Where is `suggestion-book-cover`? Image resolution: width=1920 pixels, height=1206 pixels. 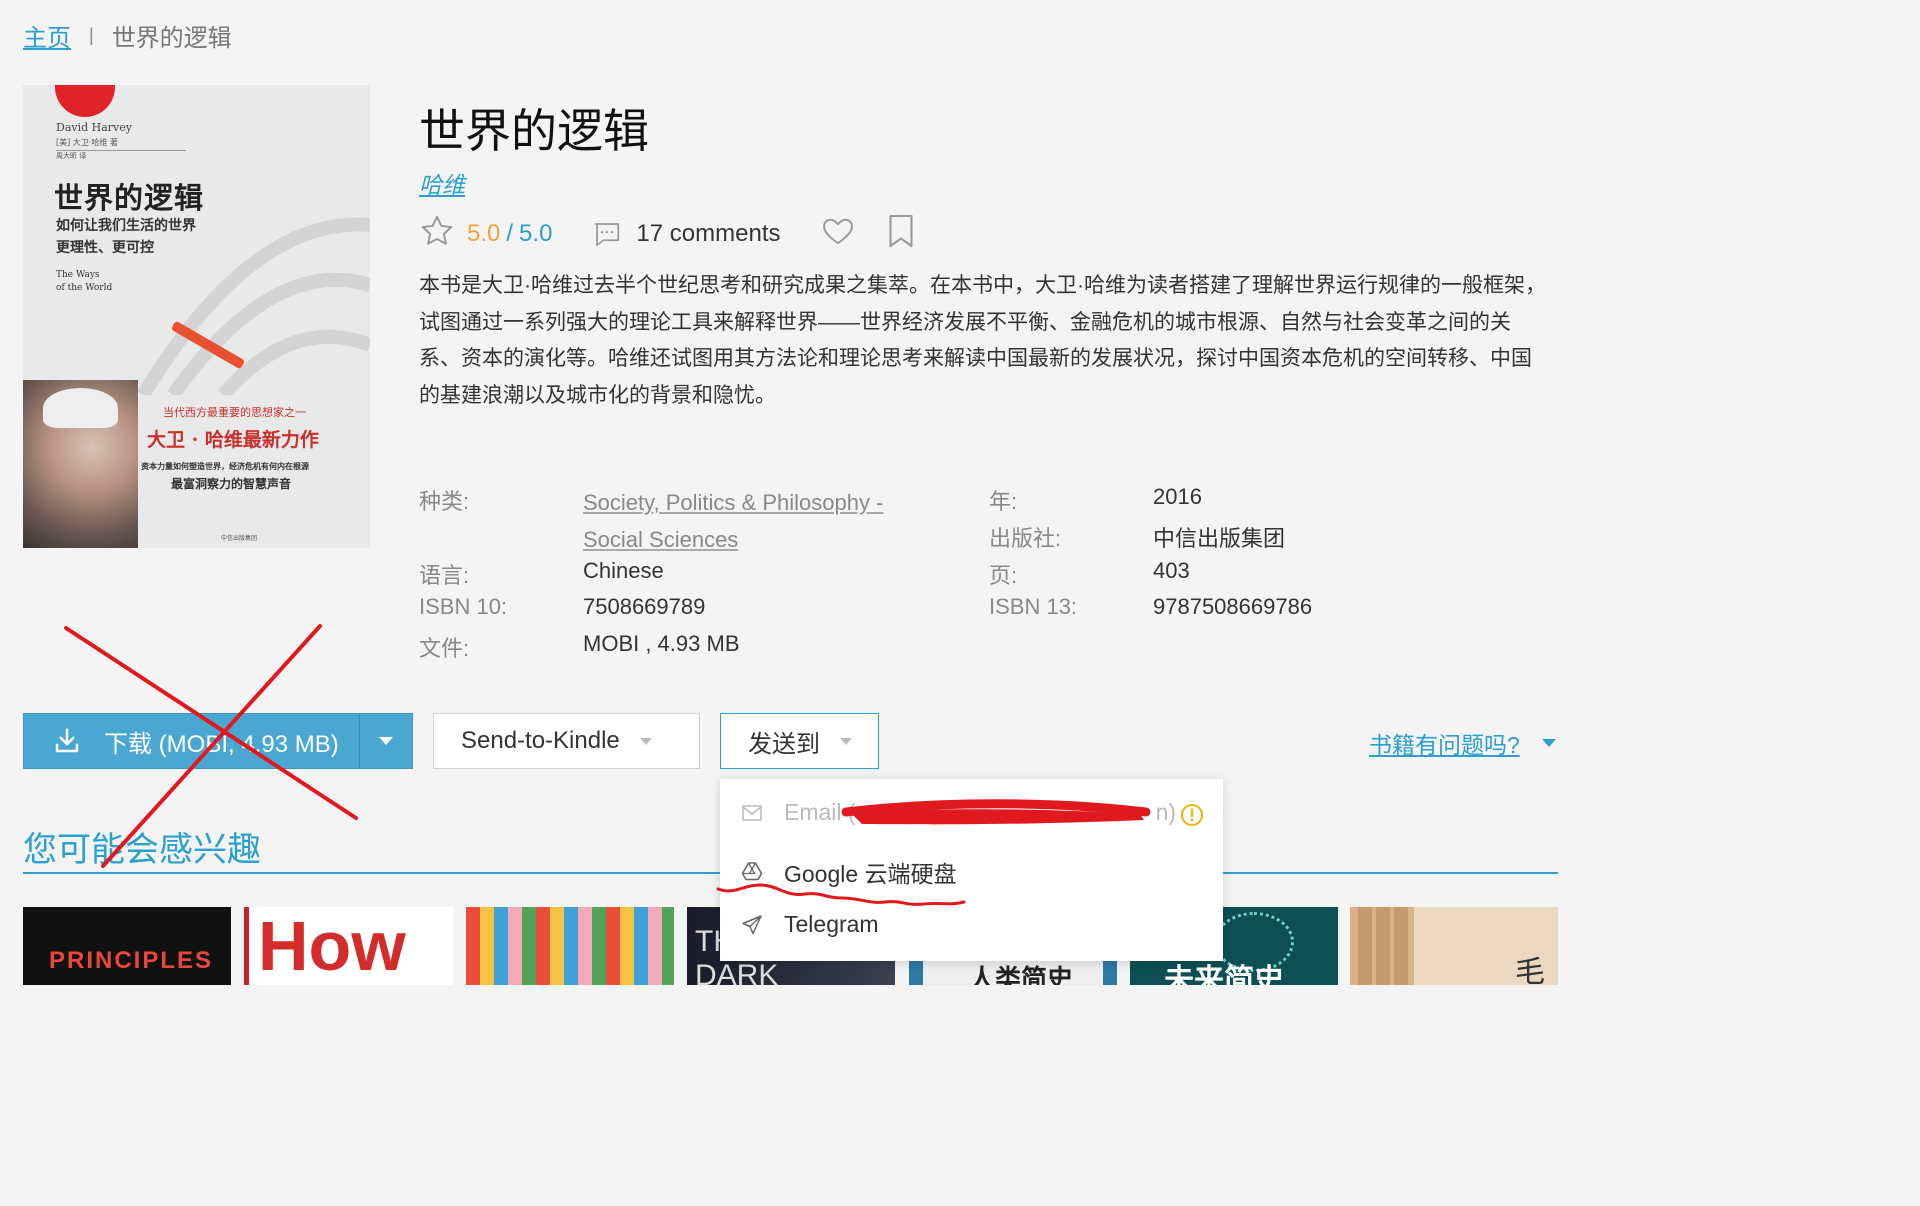
suggestion-book-cover is located at coordinates (570, 946).